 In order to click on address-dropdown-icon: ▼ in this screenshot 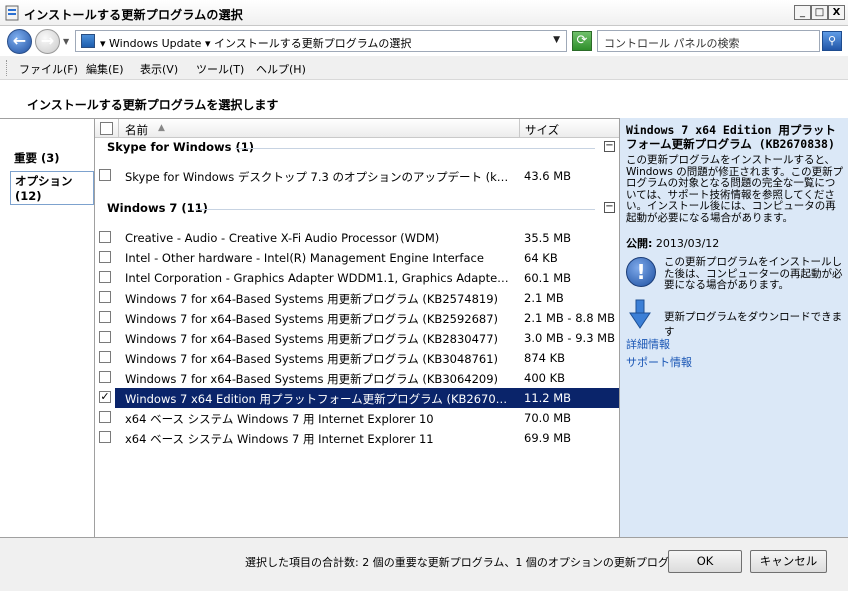, I will do `click(556, 40)`.